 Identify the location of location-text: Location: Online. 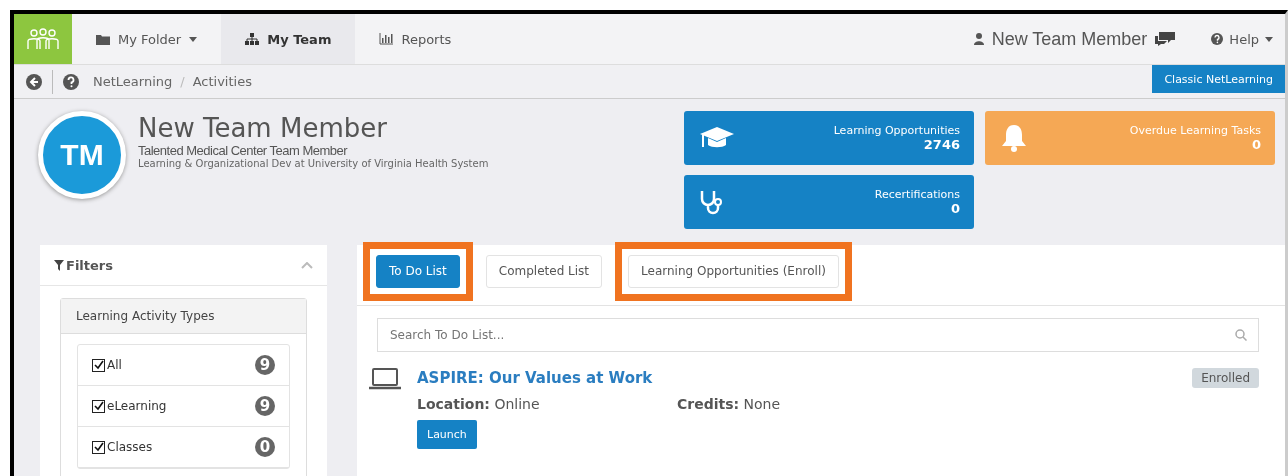
(479, 404).